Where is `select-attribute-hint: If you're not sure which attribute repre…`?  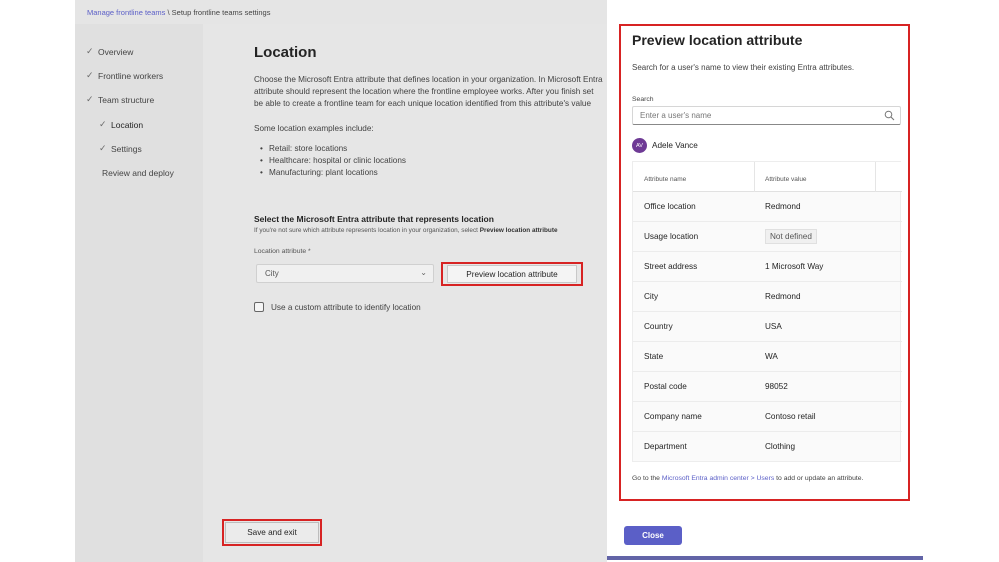
select-attribute-hint: If you're not sure which attribute repre… is located at coordinates (406, 230).